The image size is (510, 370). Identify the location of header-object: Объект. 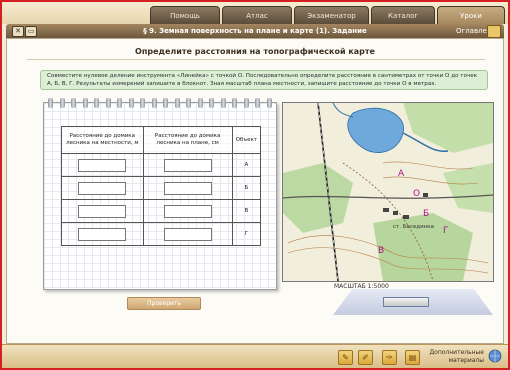
(246, 140).